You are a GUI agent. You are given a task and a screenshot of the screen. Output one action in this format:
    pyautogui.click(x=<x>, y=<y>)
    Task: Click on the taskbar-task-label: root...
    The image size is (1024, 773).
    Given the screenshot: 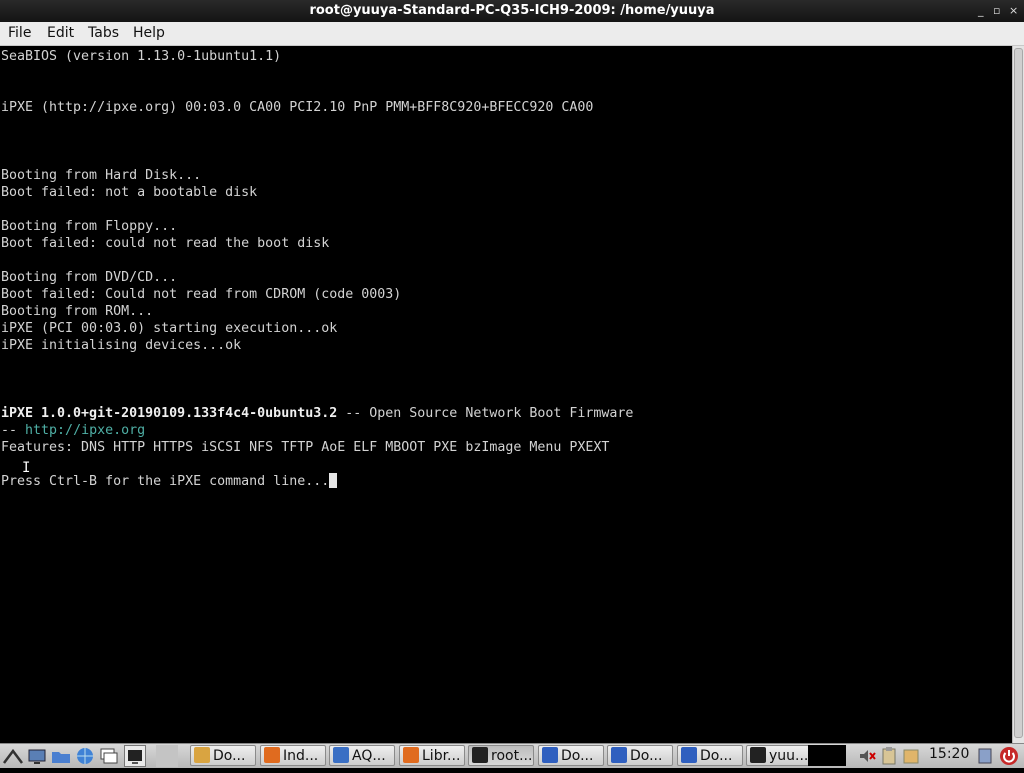 What is the action you would take?
    pyautogui.click(x=512, y=756)
    